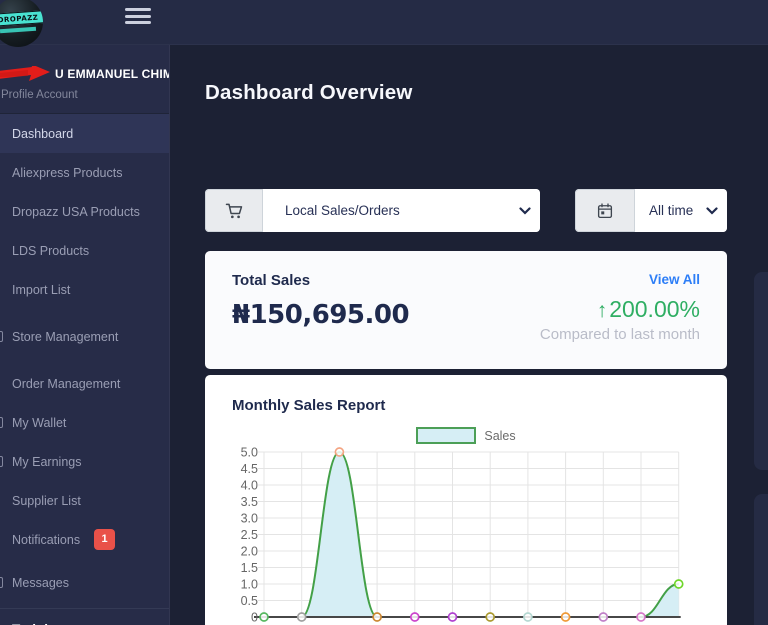 This screenshot has height=625, width=768. What do you see at coordinates (446, 435) in the screenshot?
I see `legend-swatch` at bounding box center [446, 435].